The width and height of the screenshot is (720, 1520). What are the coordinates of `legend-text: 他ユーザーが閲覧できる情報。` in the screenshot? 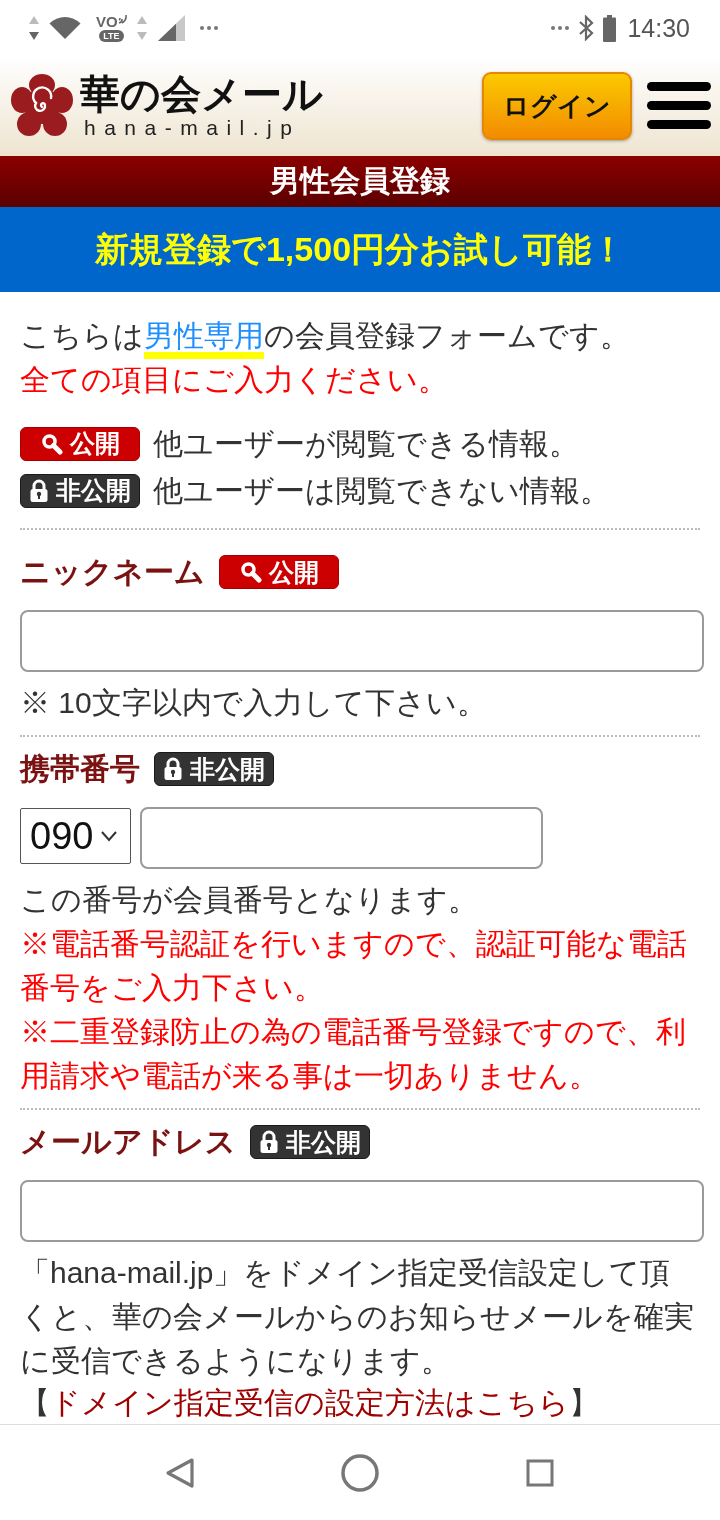 It's located at (366, 443).